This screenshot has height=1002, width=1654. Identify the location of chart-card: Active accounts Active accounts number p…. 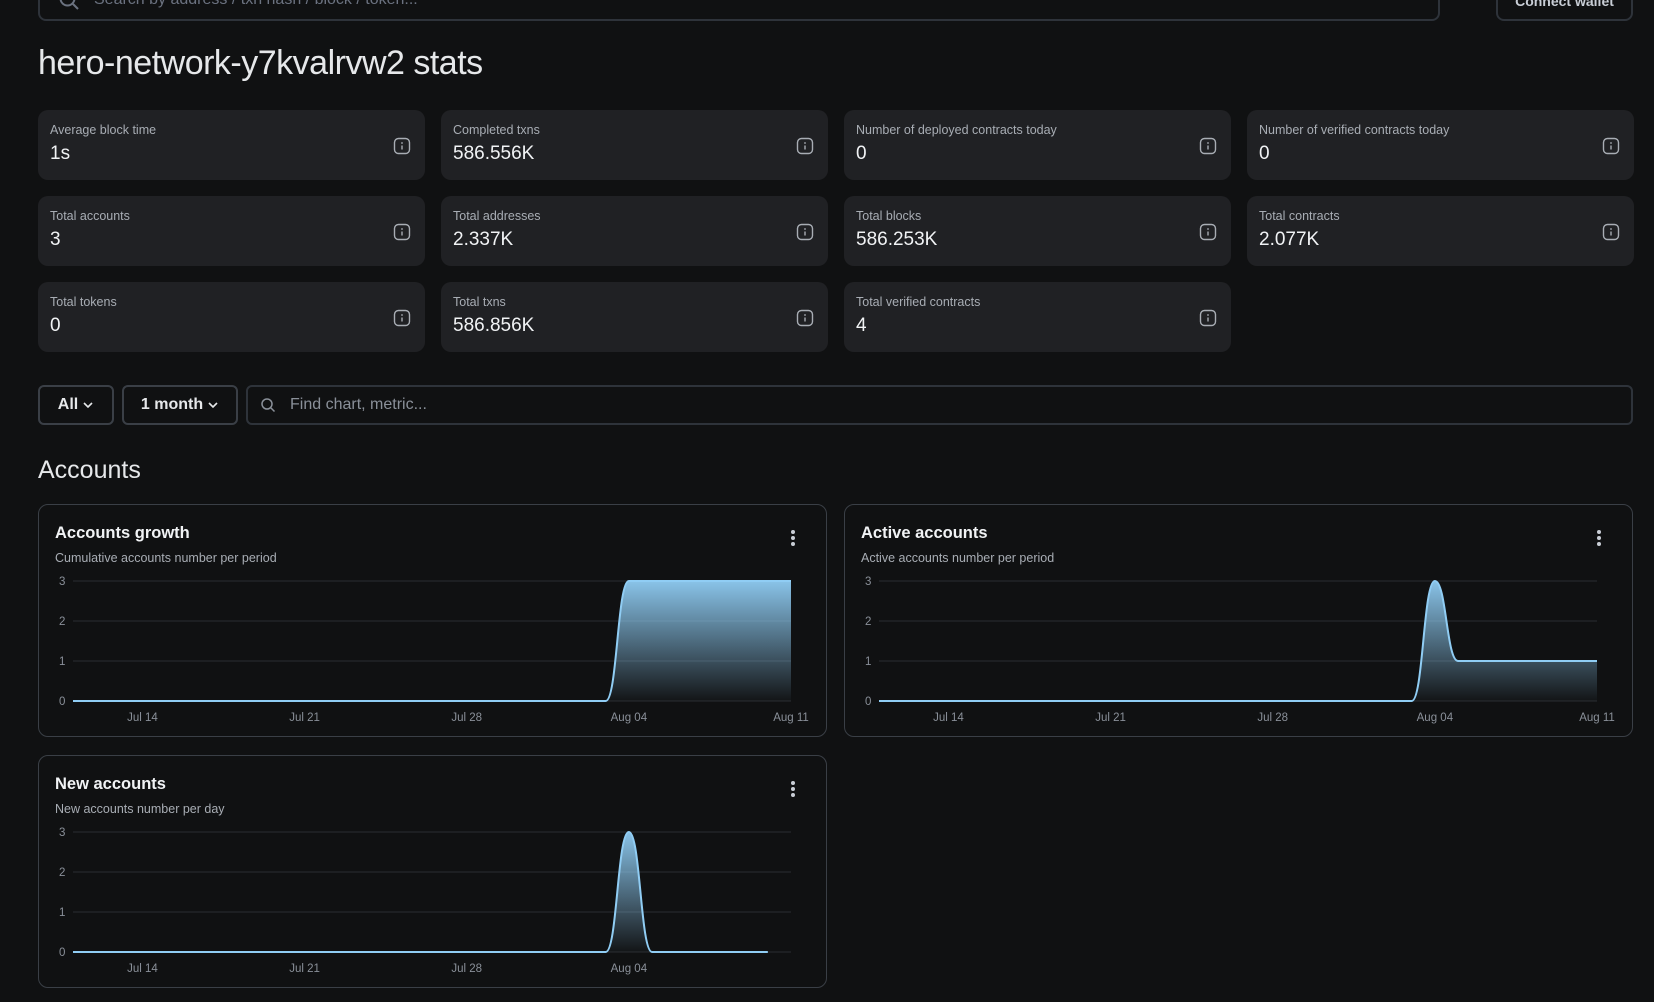
(1238, 620).